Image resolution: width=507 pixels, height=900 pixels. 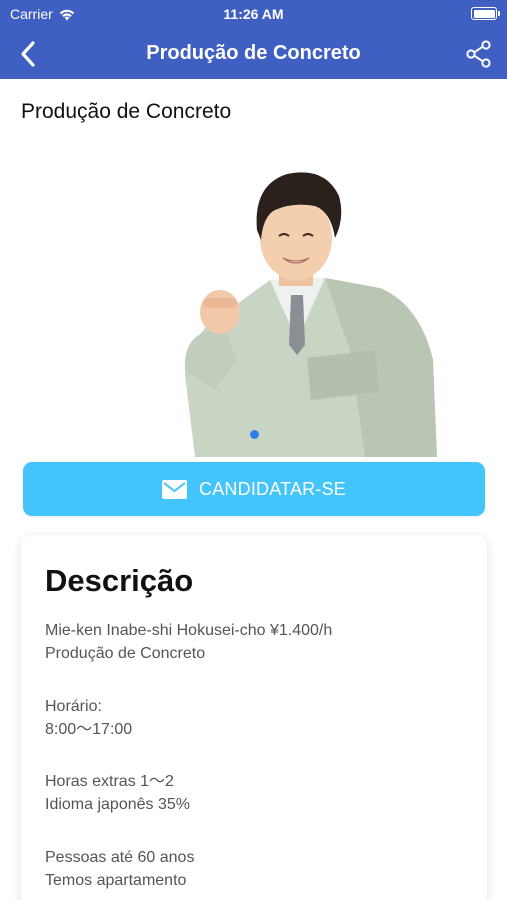 I want to click on status-bar: Carrier 11:26 AM, so click(x=253, y=14).